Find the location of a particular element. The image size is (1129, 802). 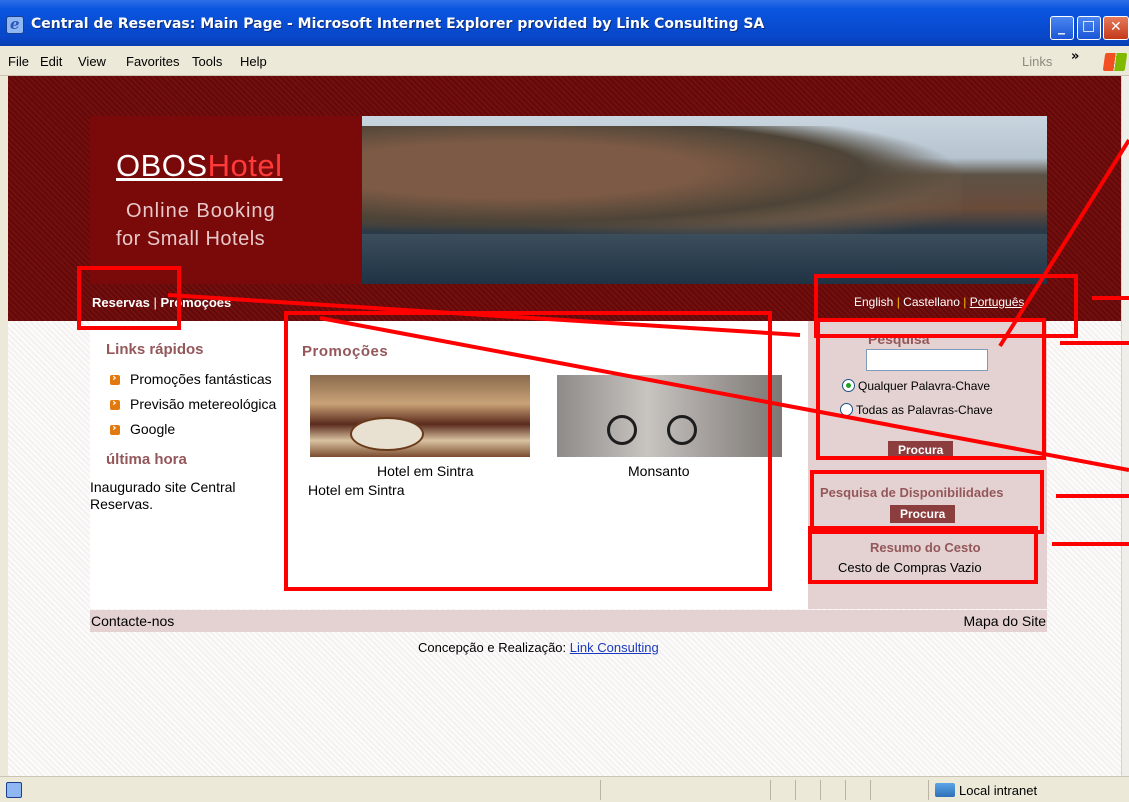

menu-edit: Edit is located at coordinates (51, 61).